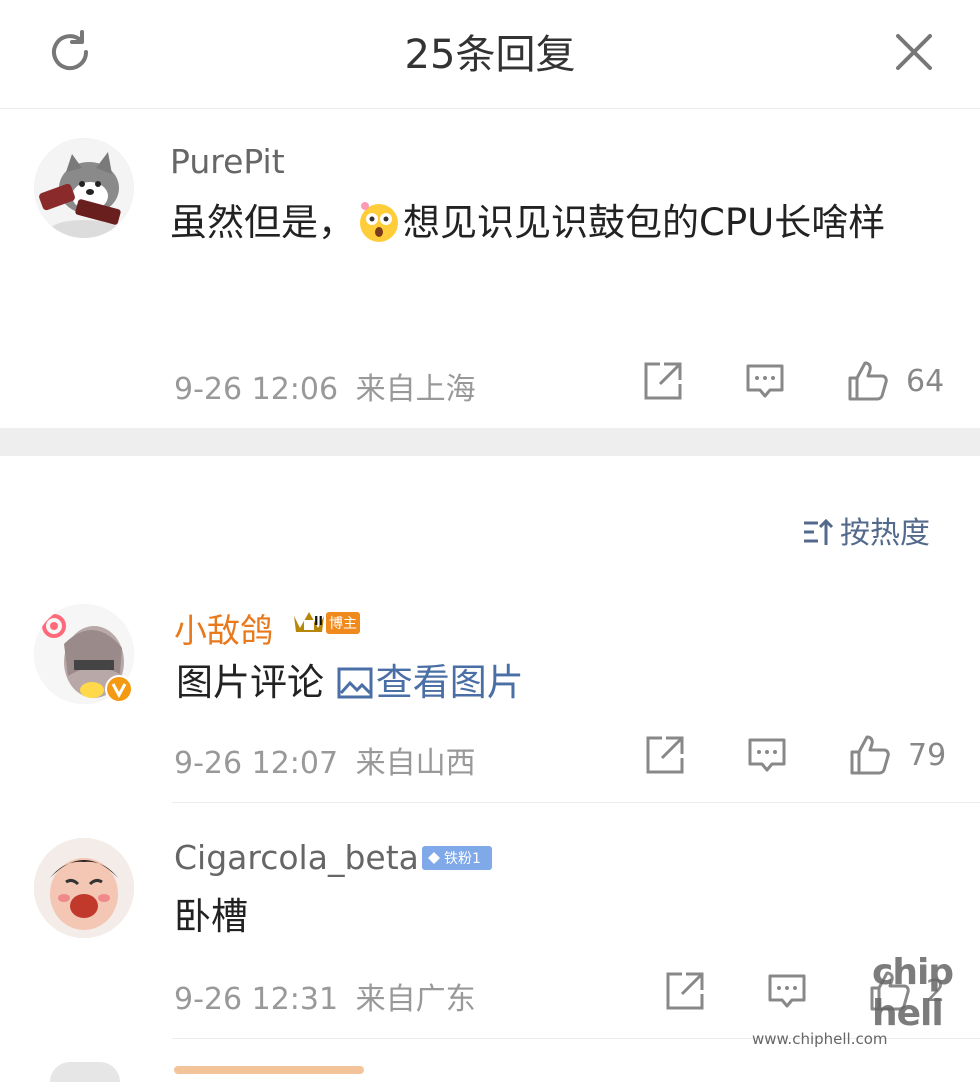  What do you see at coordinates (296, 857) in the screenshot?
I see `username: Cigarcola_beta` at bounding box center [296, 857].